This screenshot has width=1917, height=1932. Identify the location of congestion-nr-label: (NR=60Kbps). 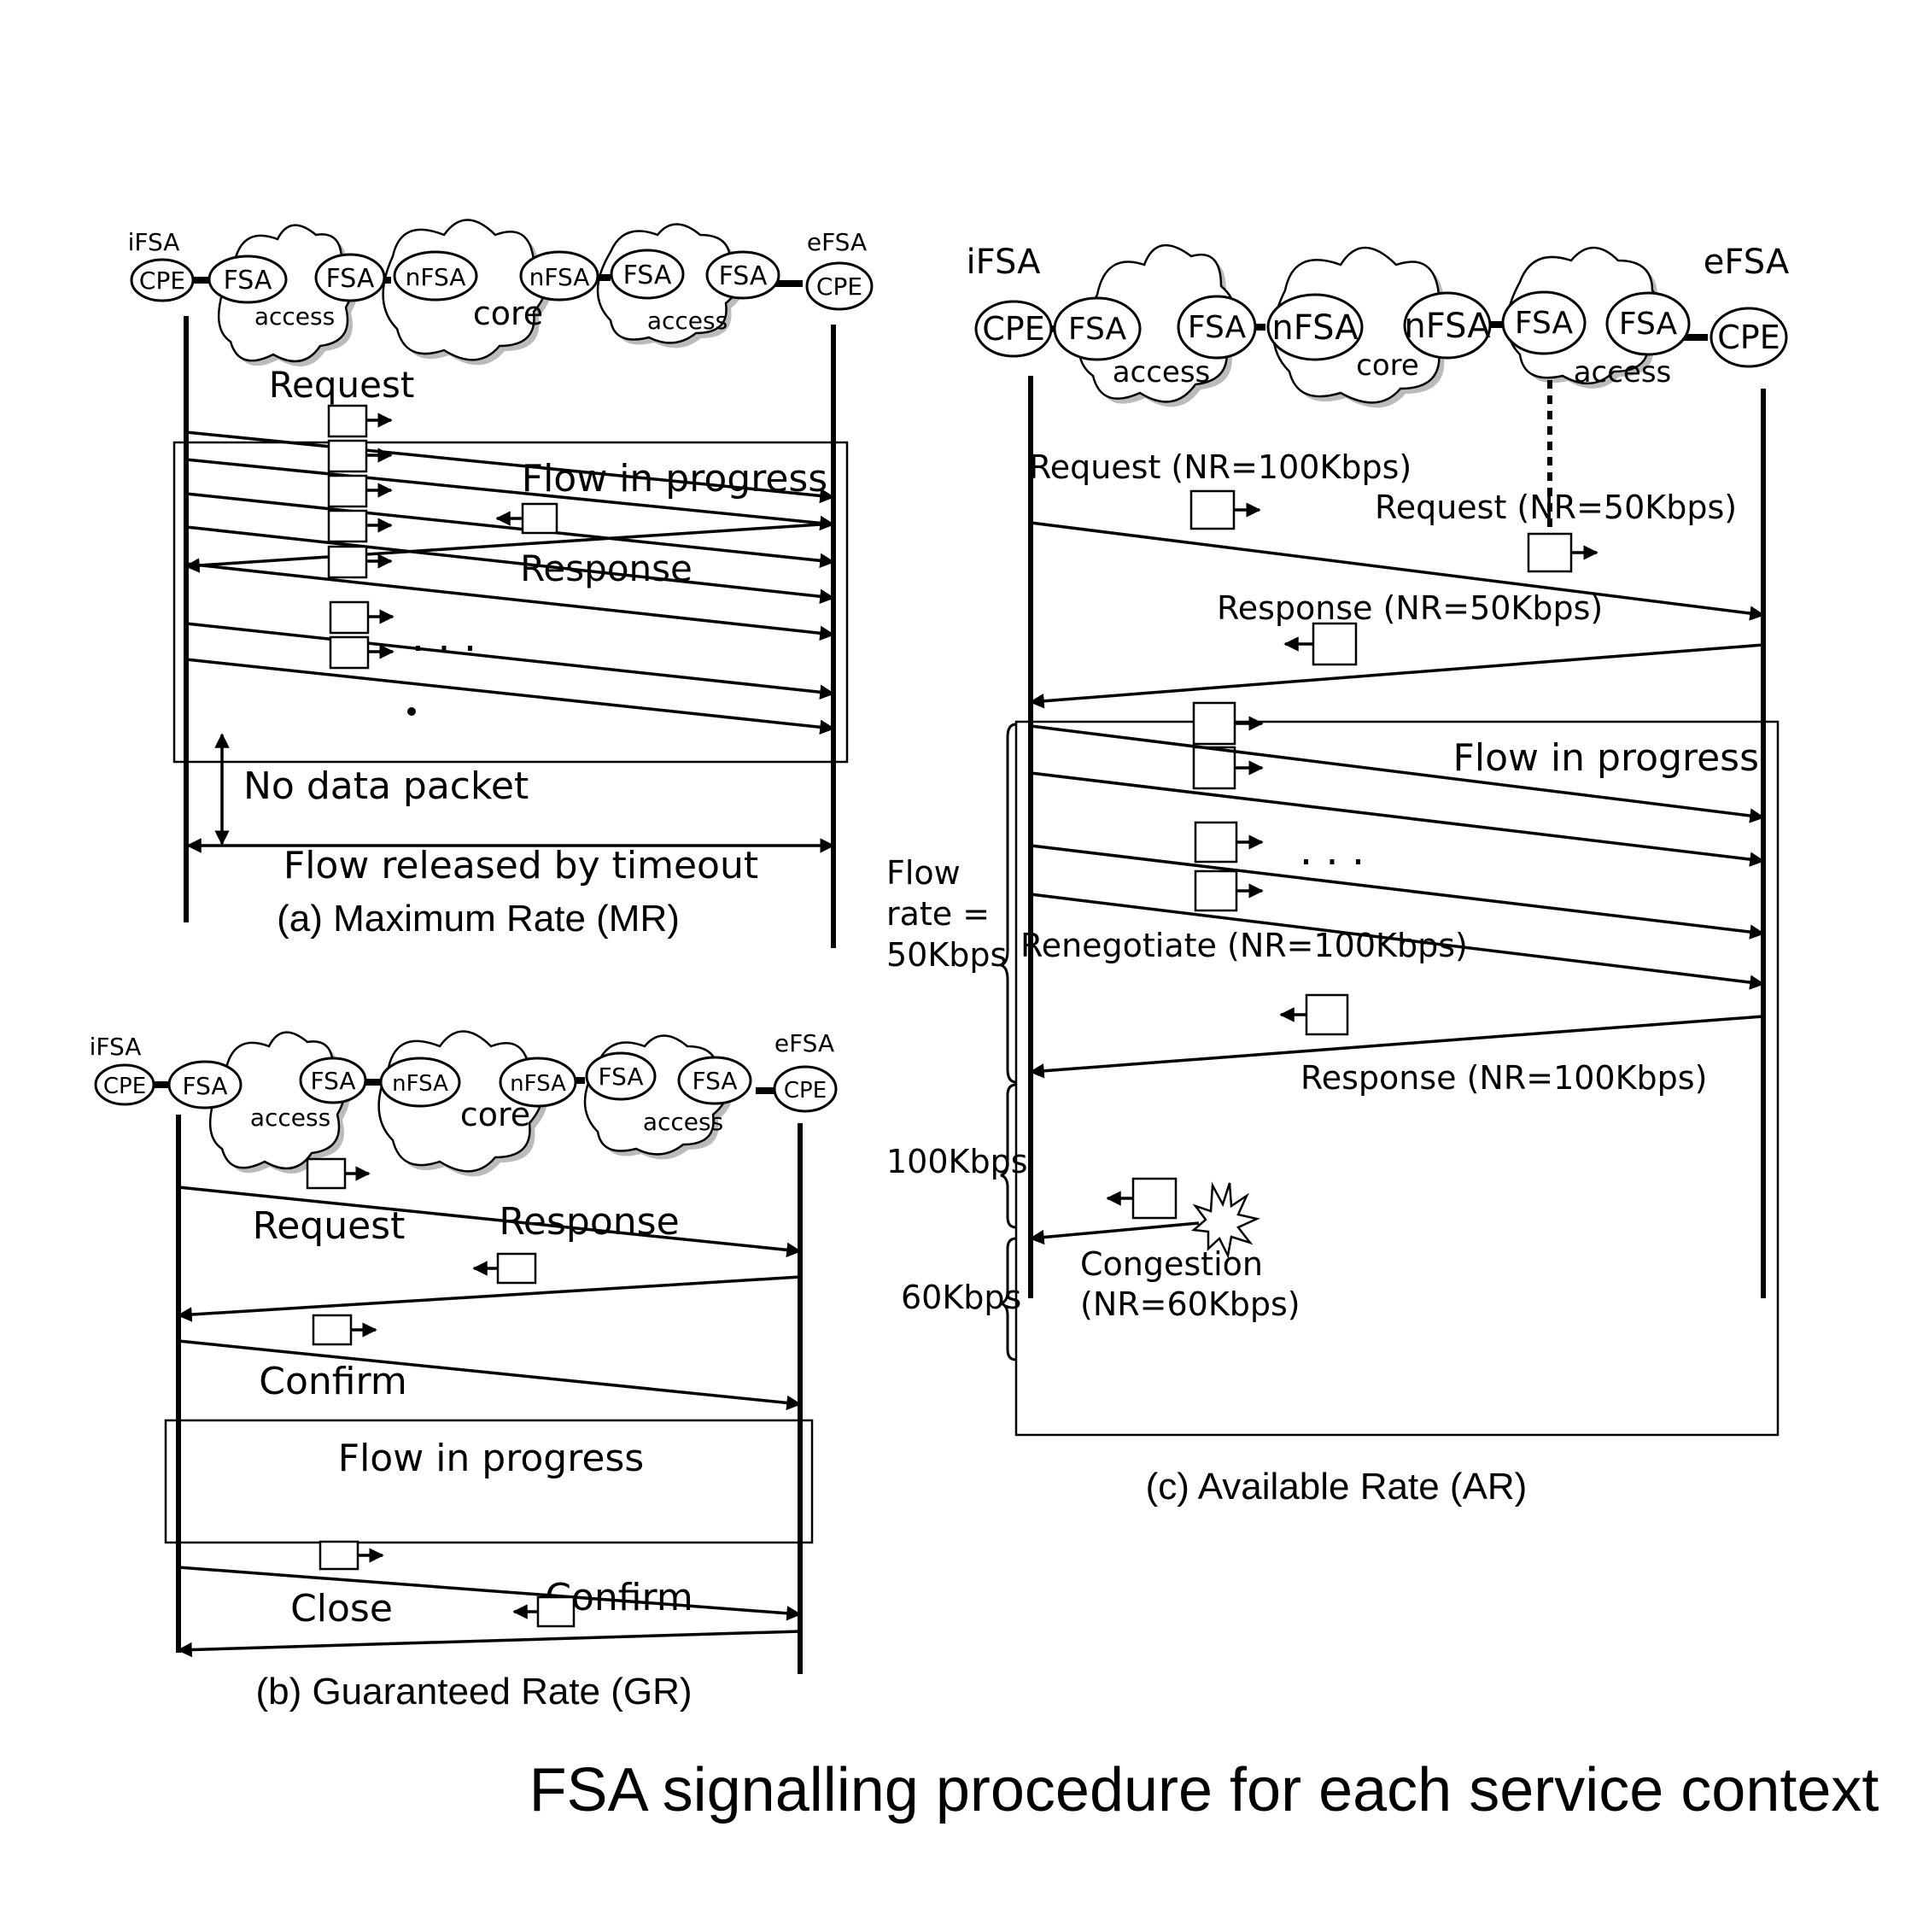
(1190, 1304).